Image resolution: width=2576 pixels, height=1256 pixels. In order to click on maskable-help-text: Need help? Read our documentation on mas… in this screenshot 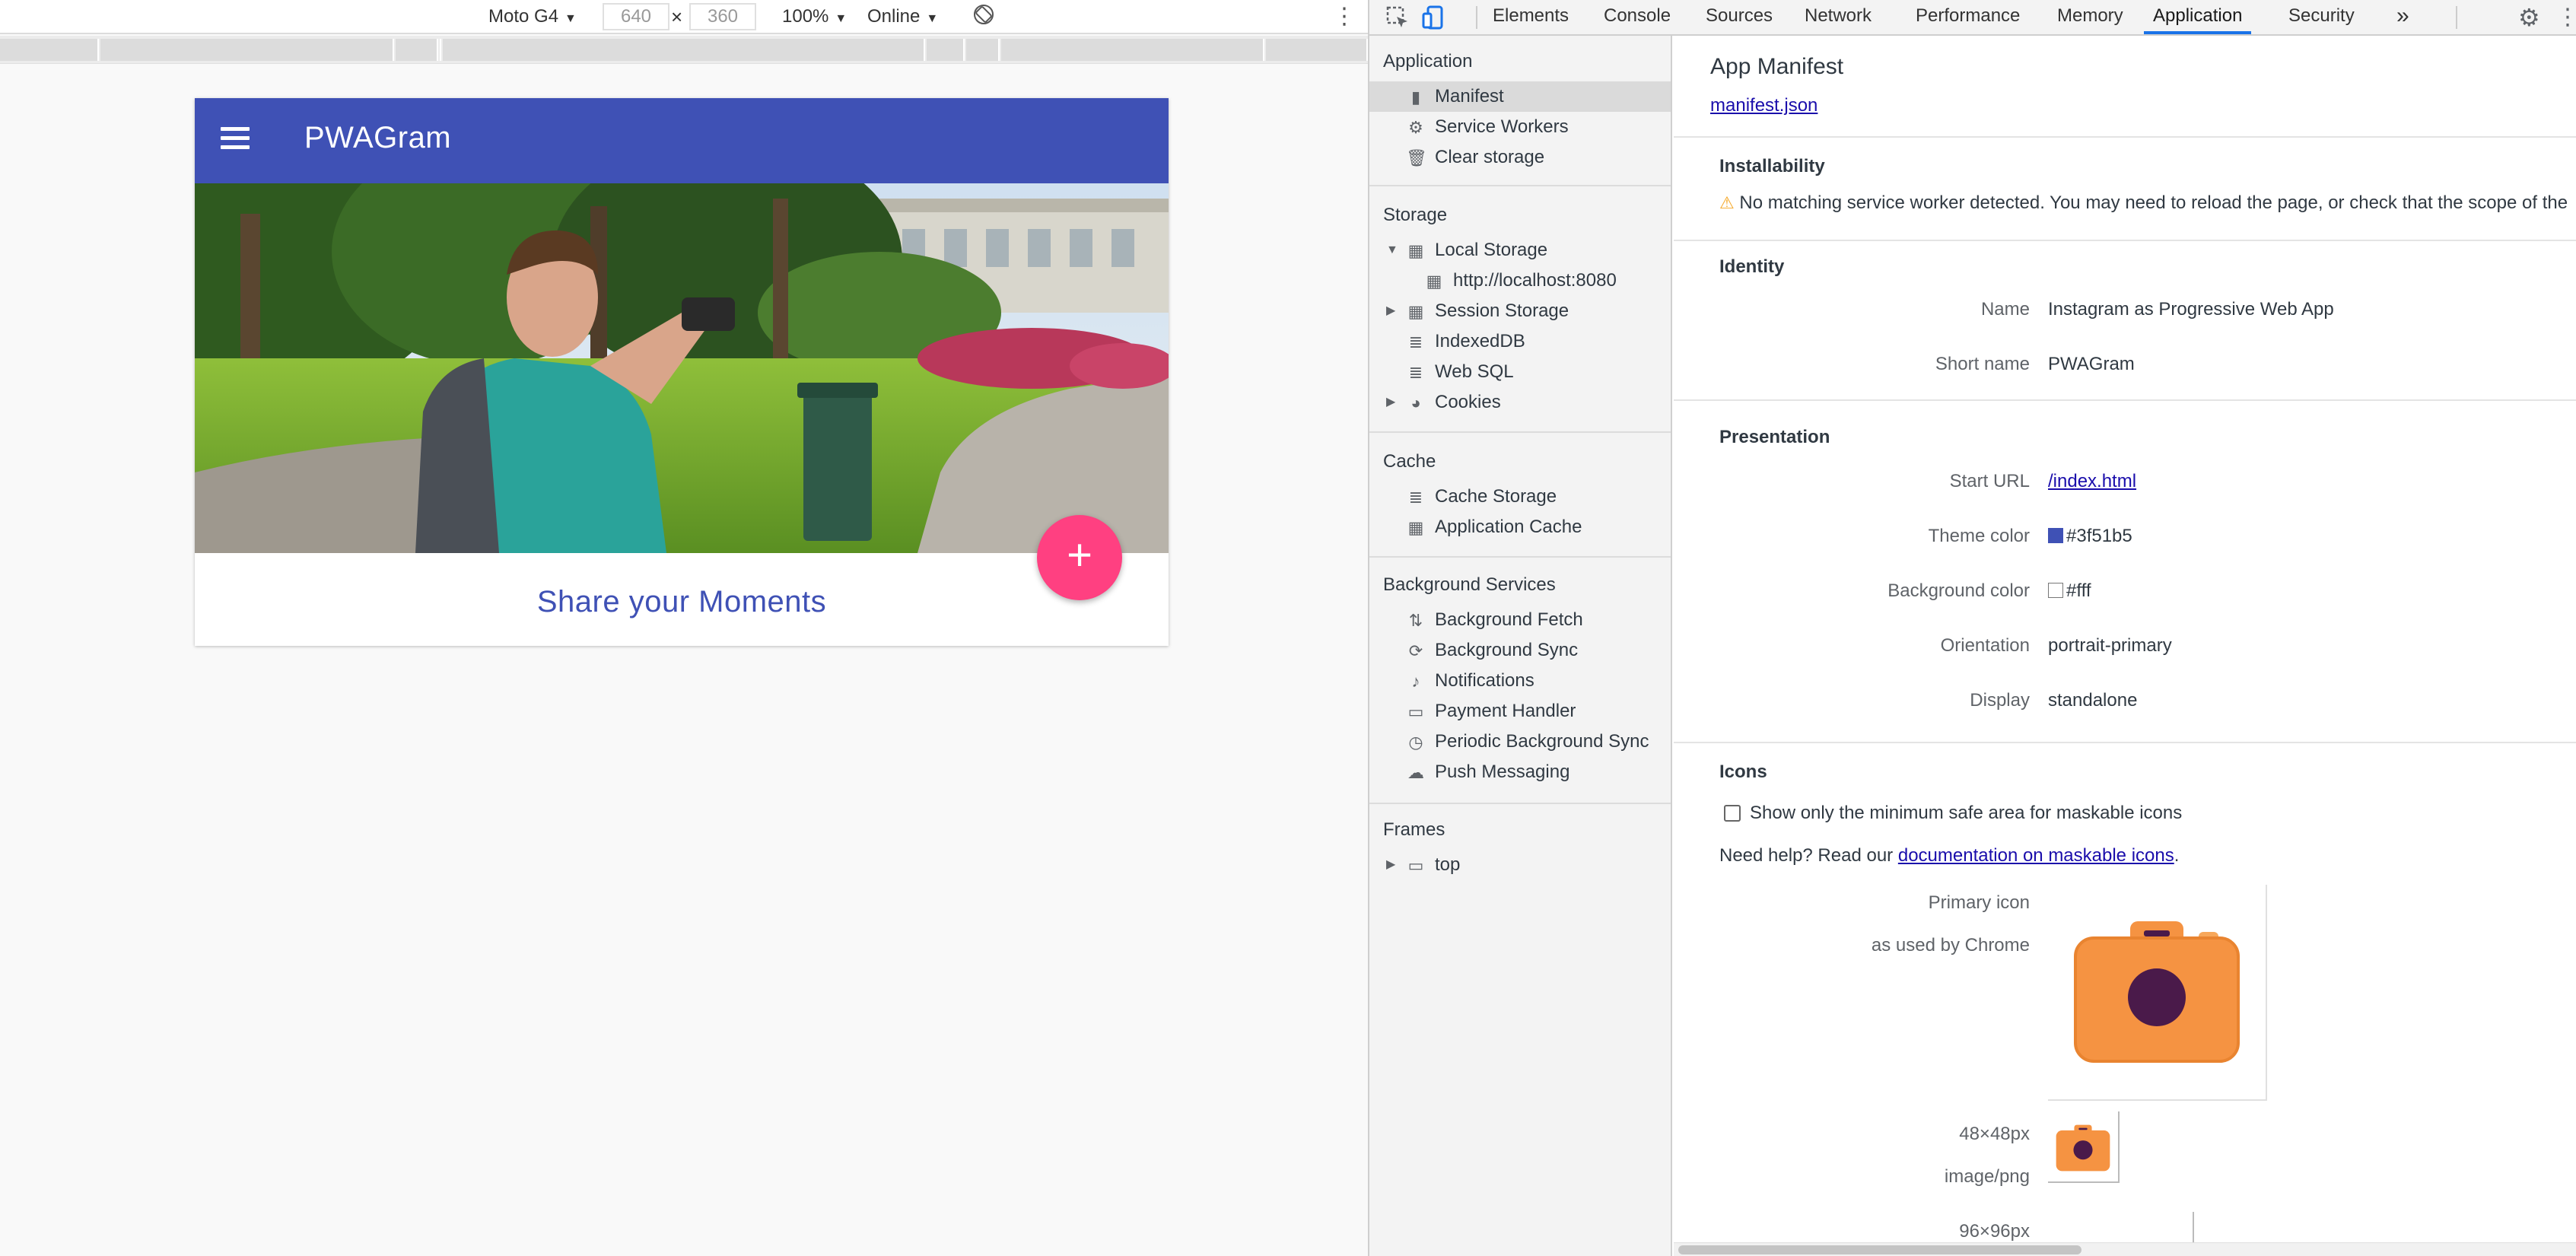, I will do `click(1949, 855)`.